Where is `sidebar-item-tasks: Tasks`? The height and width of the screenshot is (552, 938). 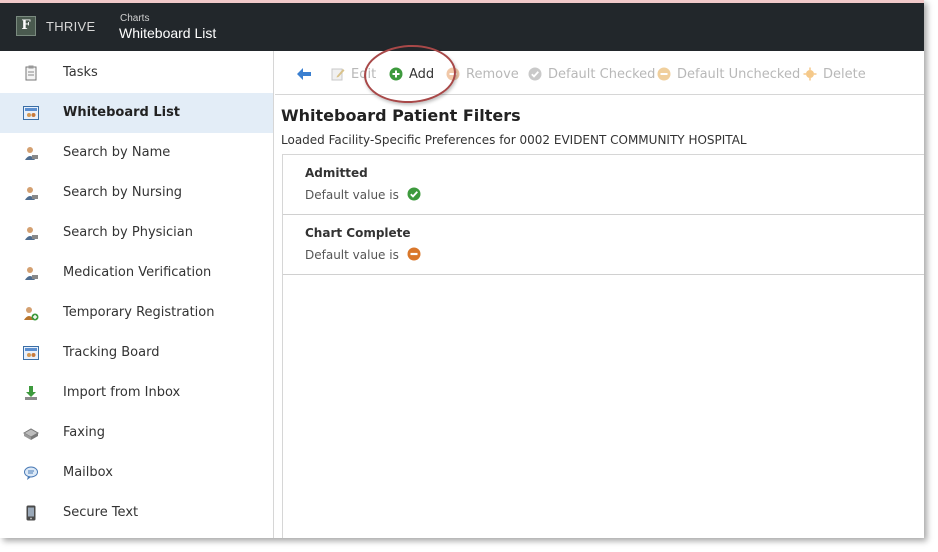
sidebar-item-tasks: Tasks is located at coordinates (136, 73).